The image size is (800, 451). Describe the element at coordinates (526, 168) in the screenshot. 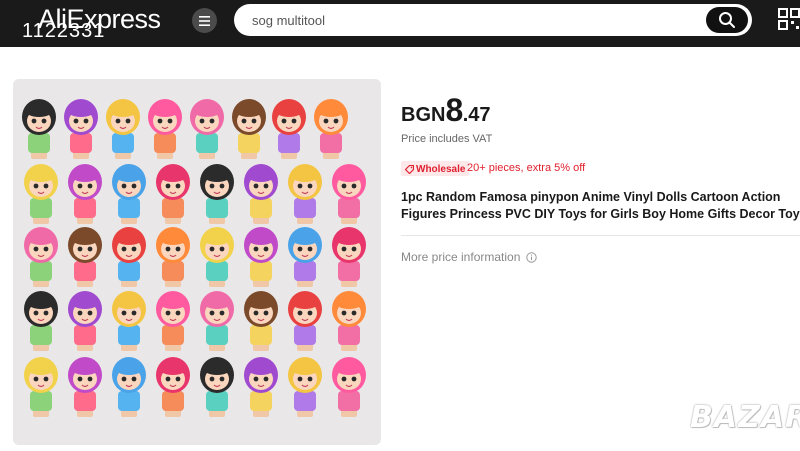

I see `wholesale-offer: 20+ pieces, extra 5% off` at that location.